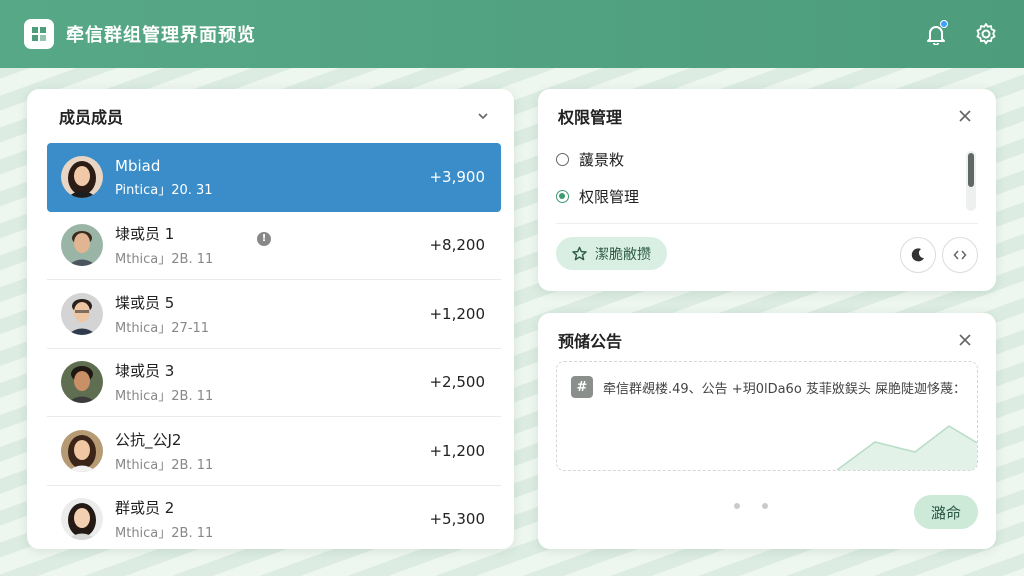 The height and width of the screenshot is (576, 1024). I want to click on header-actions, so click(961, 34).